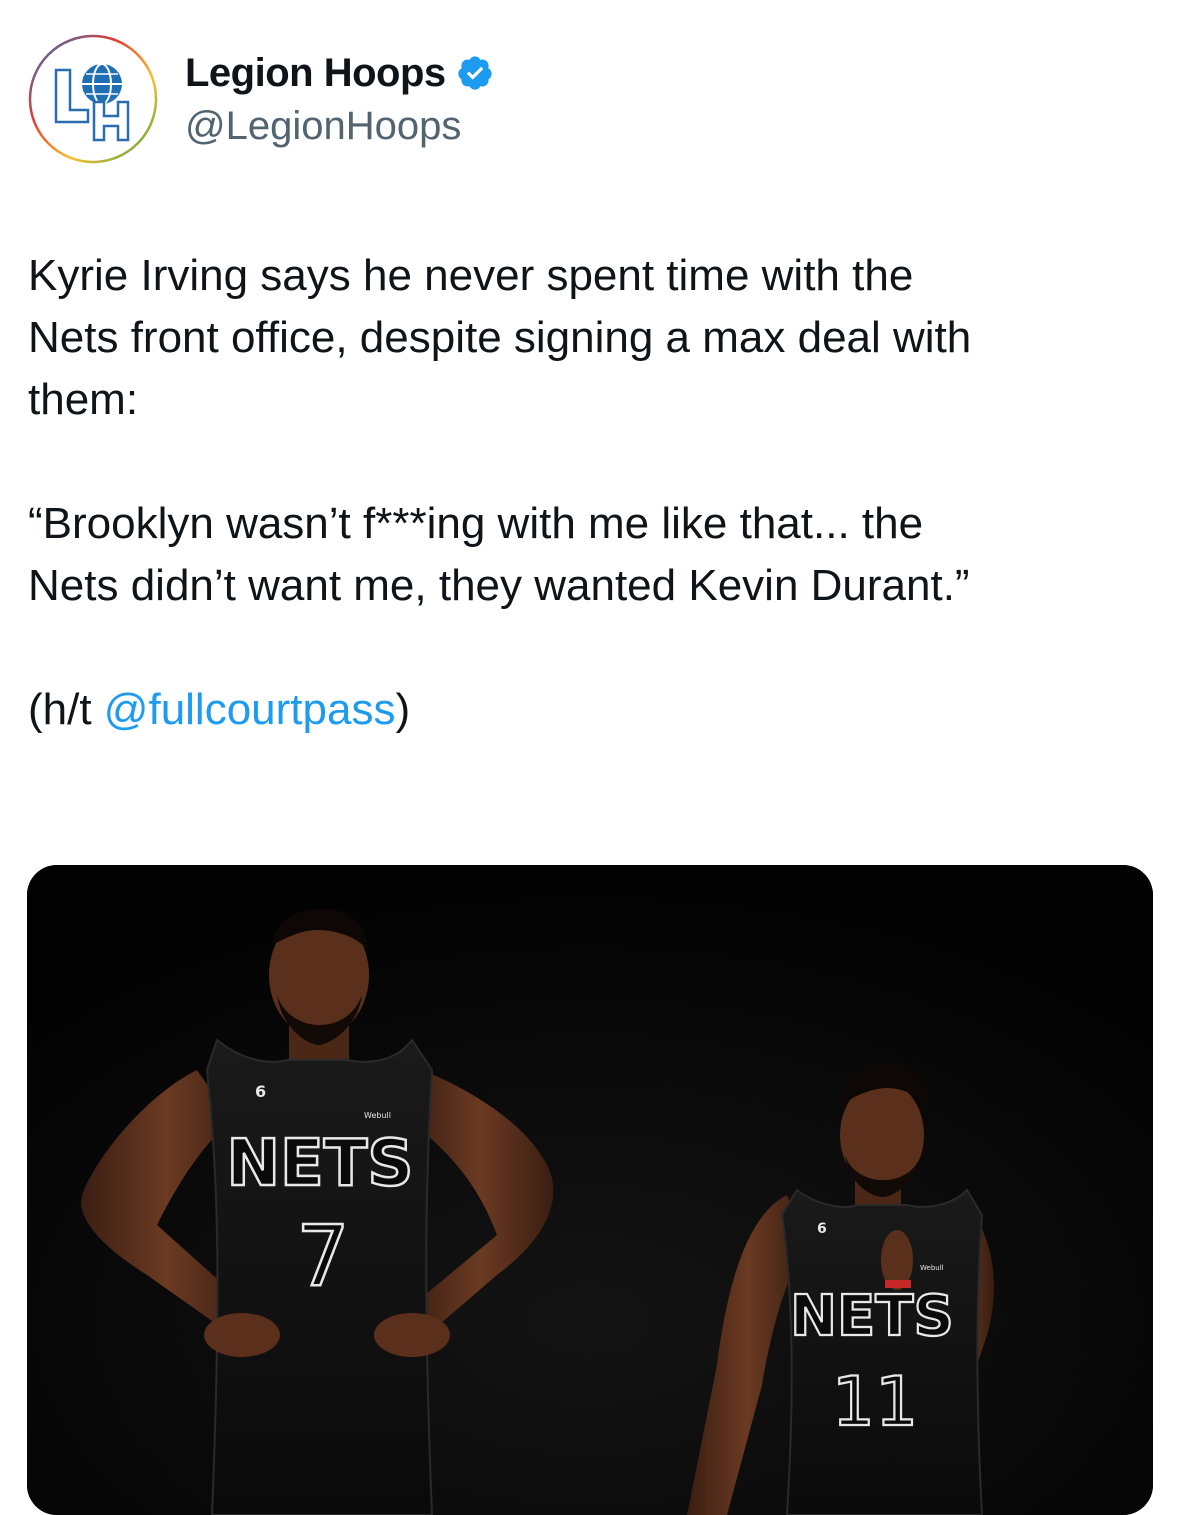 This screenshot has height=1515, width=1179. I want to click on author-name-row: Legion Hoops, so click(339, 73).